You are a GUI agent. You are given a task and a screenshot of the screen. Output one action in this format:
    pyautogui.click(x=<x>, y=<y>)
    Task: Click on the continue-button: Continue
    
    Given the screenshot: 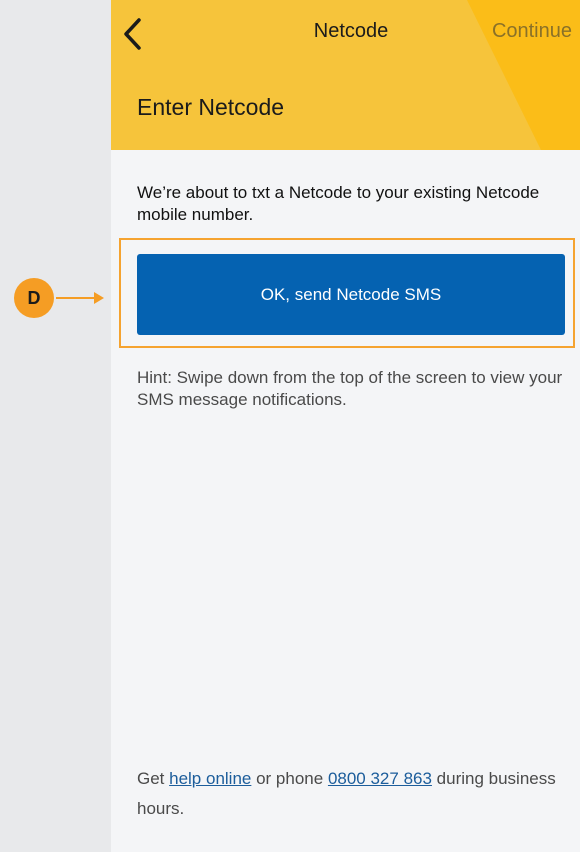 What is the action you would take?
    pyautogui.click(x=532, y=31)
    